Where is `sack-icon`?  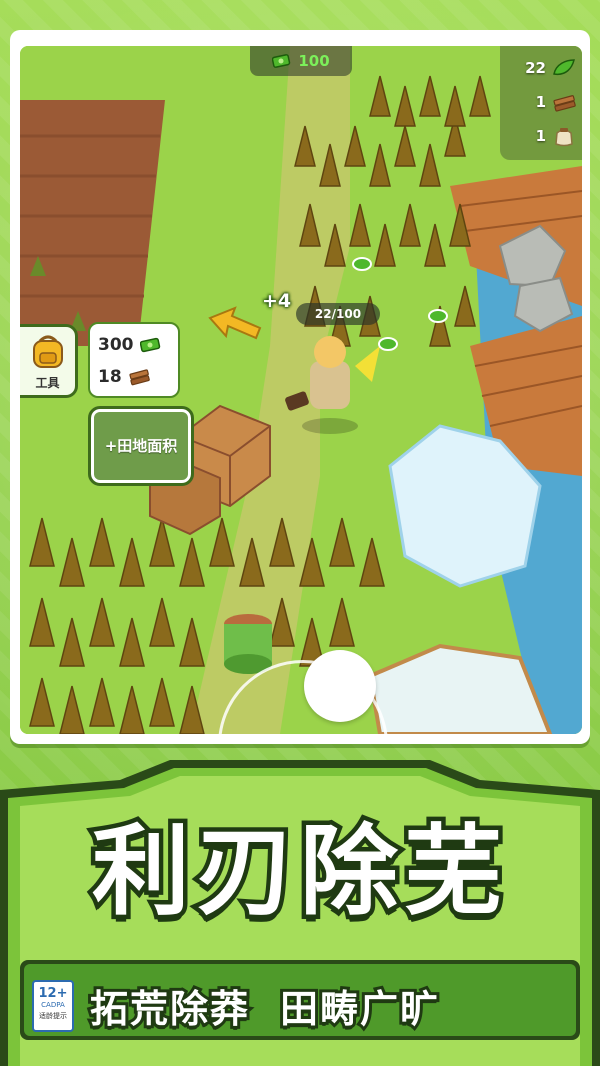 sack-icon is located at coordinates (564, 137).